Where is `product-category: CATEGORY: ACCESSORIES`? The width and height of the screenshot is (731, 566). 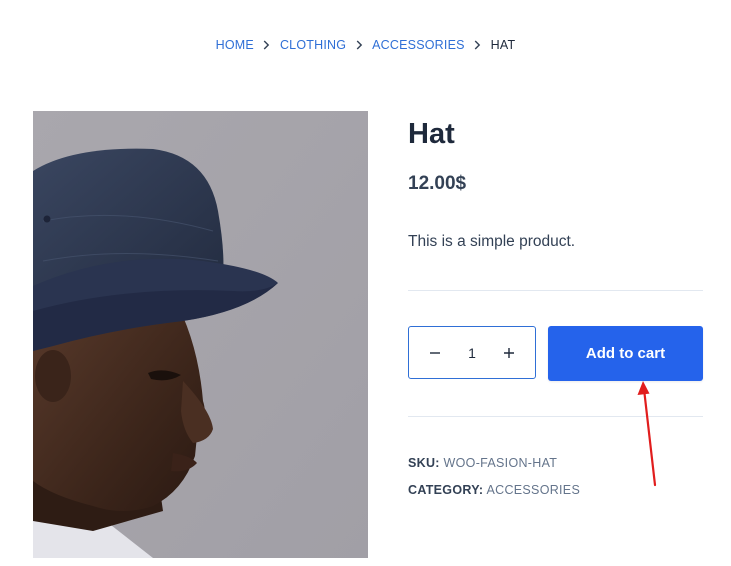
product-category: CATEGORY: ACCESSORIES is located at coordinates (494, 490).